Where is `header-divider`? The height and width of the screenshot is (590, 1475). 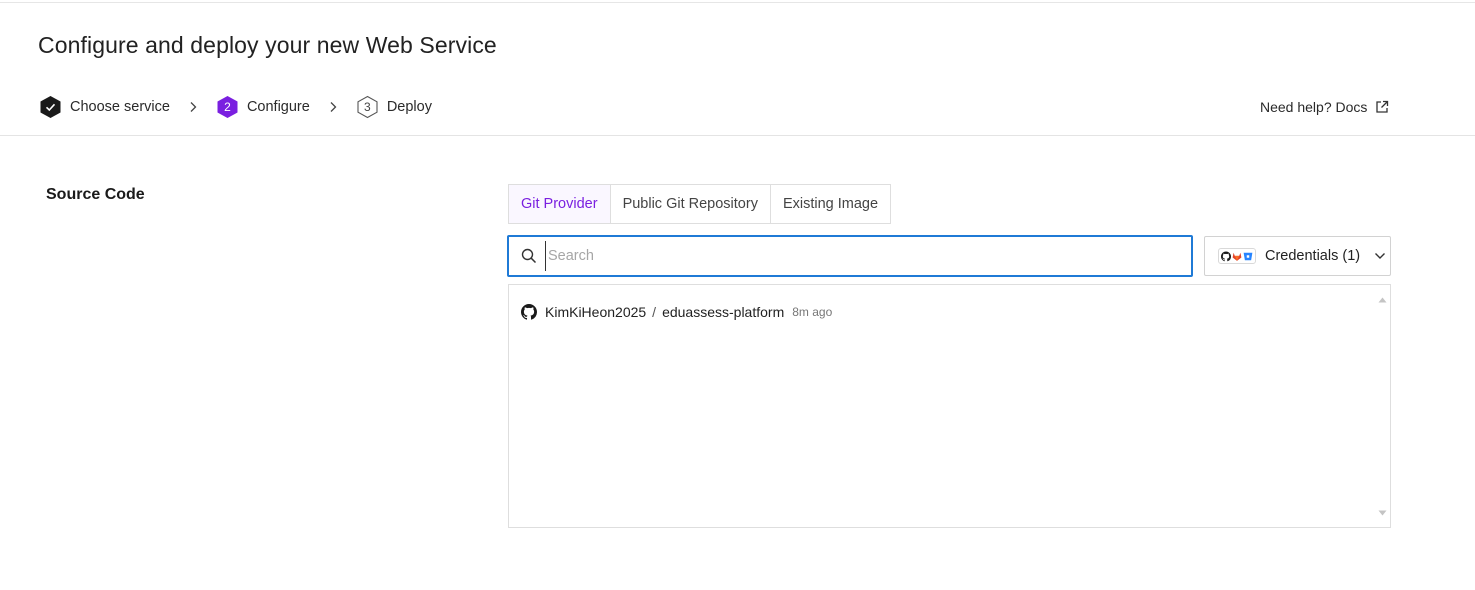 header-divider is located at coordinates (737, 135).